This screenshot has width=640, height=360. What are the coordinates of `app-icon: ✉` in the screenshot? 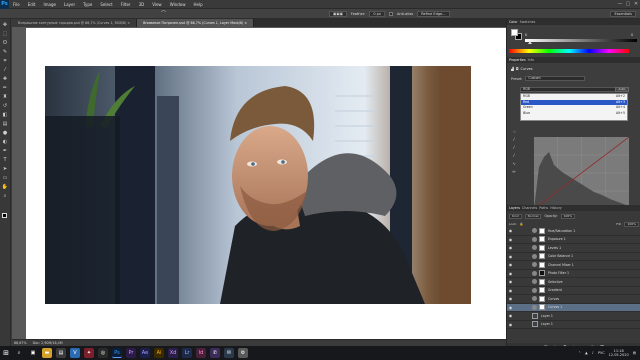 It's located at (229, 353).